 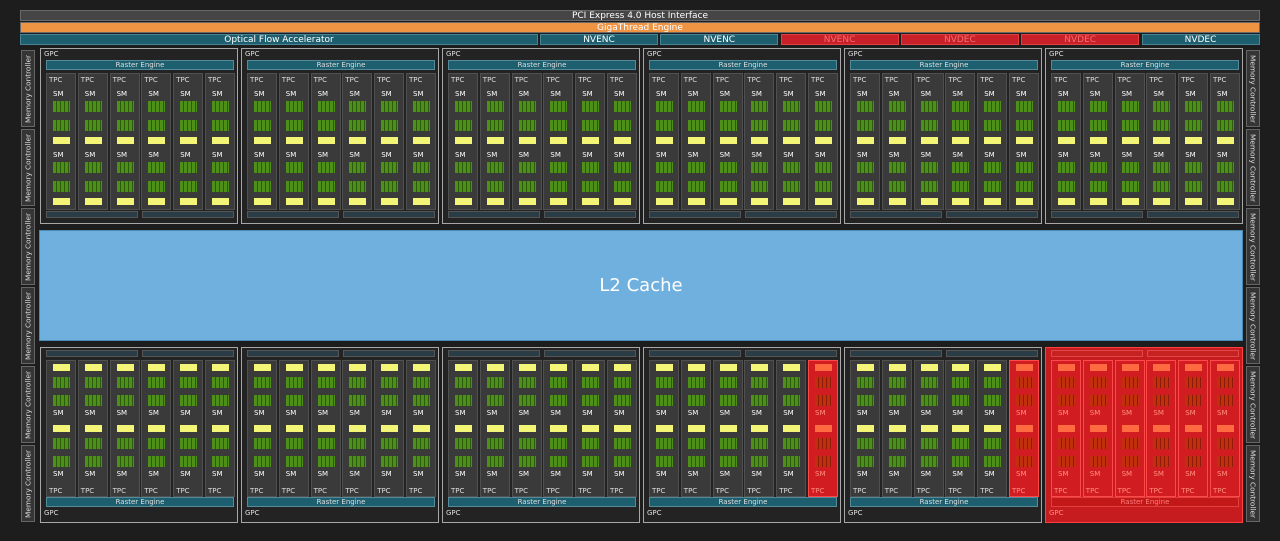 I want to click on memory-controller-label: Memory Controller, so click(x=28, y=325).